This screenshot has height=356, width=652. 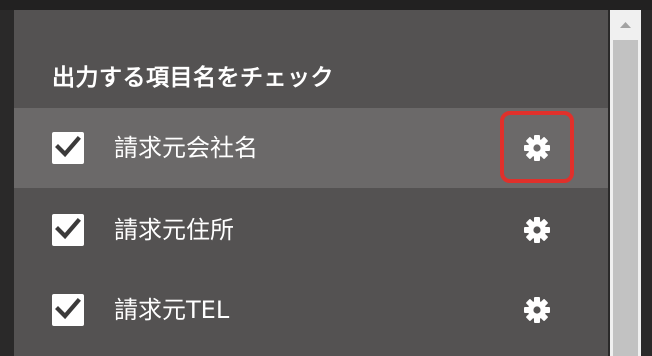 I want to click on field-label: 請求元会社名, so click(x=186, y=148).